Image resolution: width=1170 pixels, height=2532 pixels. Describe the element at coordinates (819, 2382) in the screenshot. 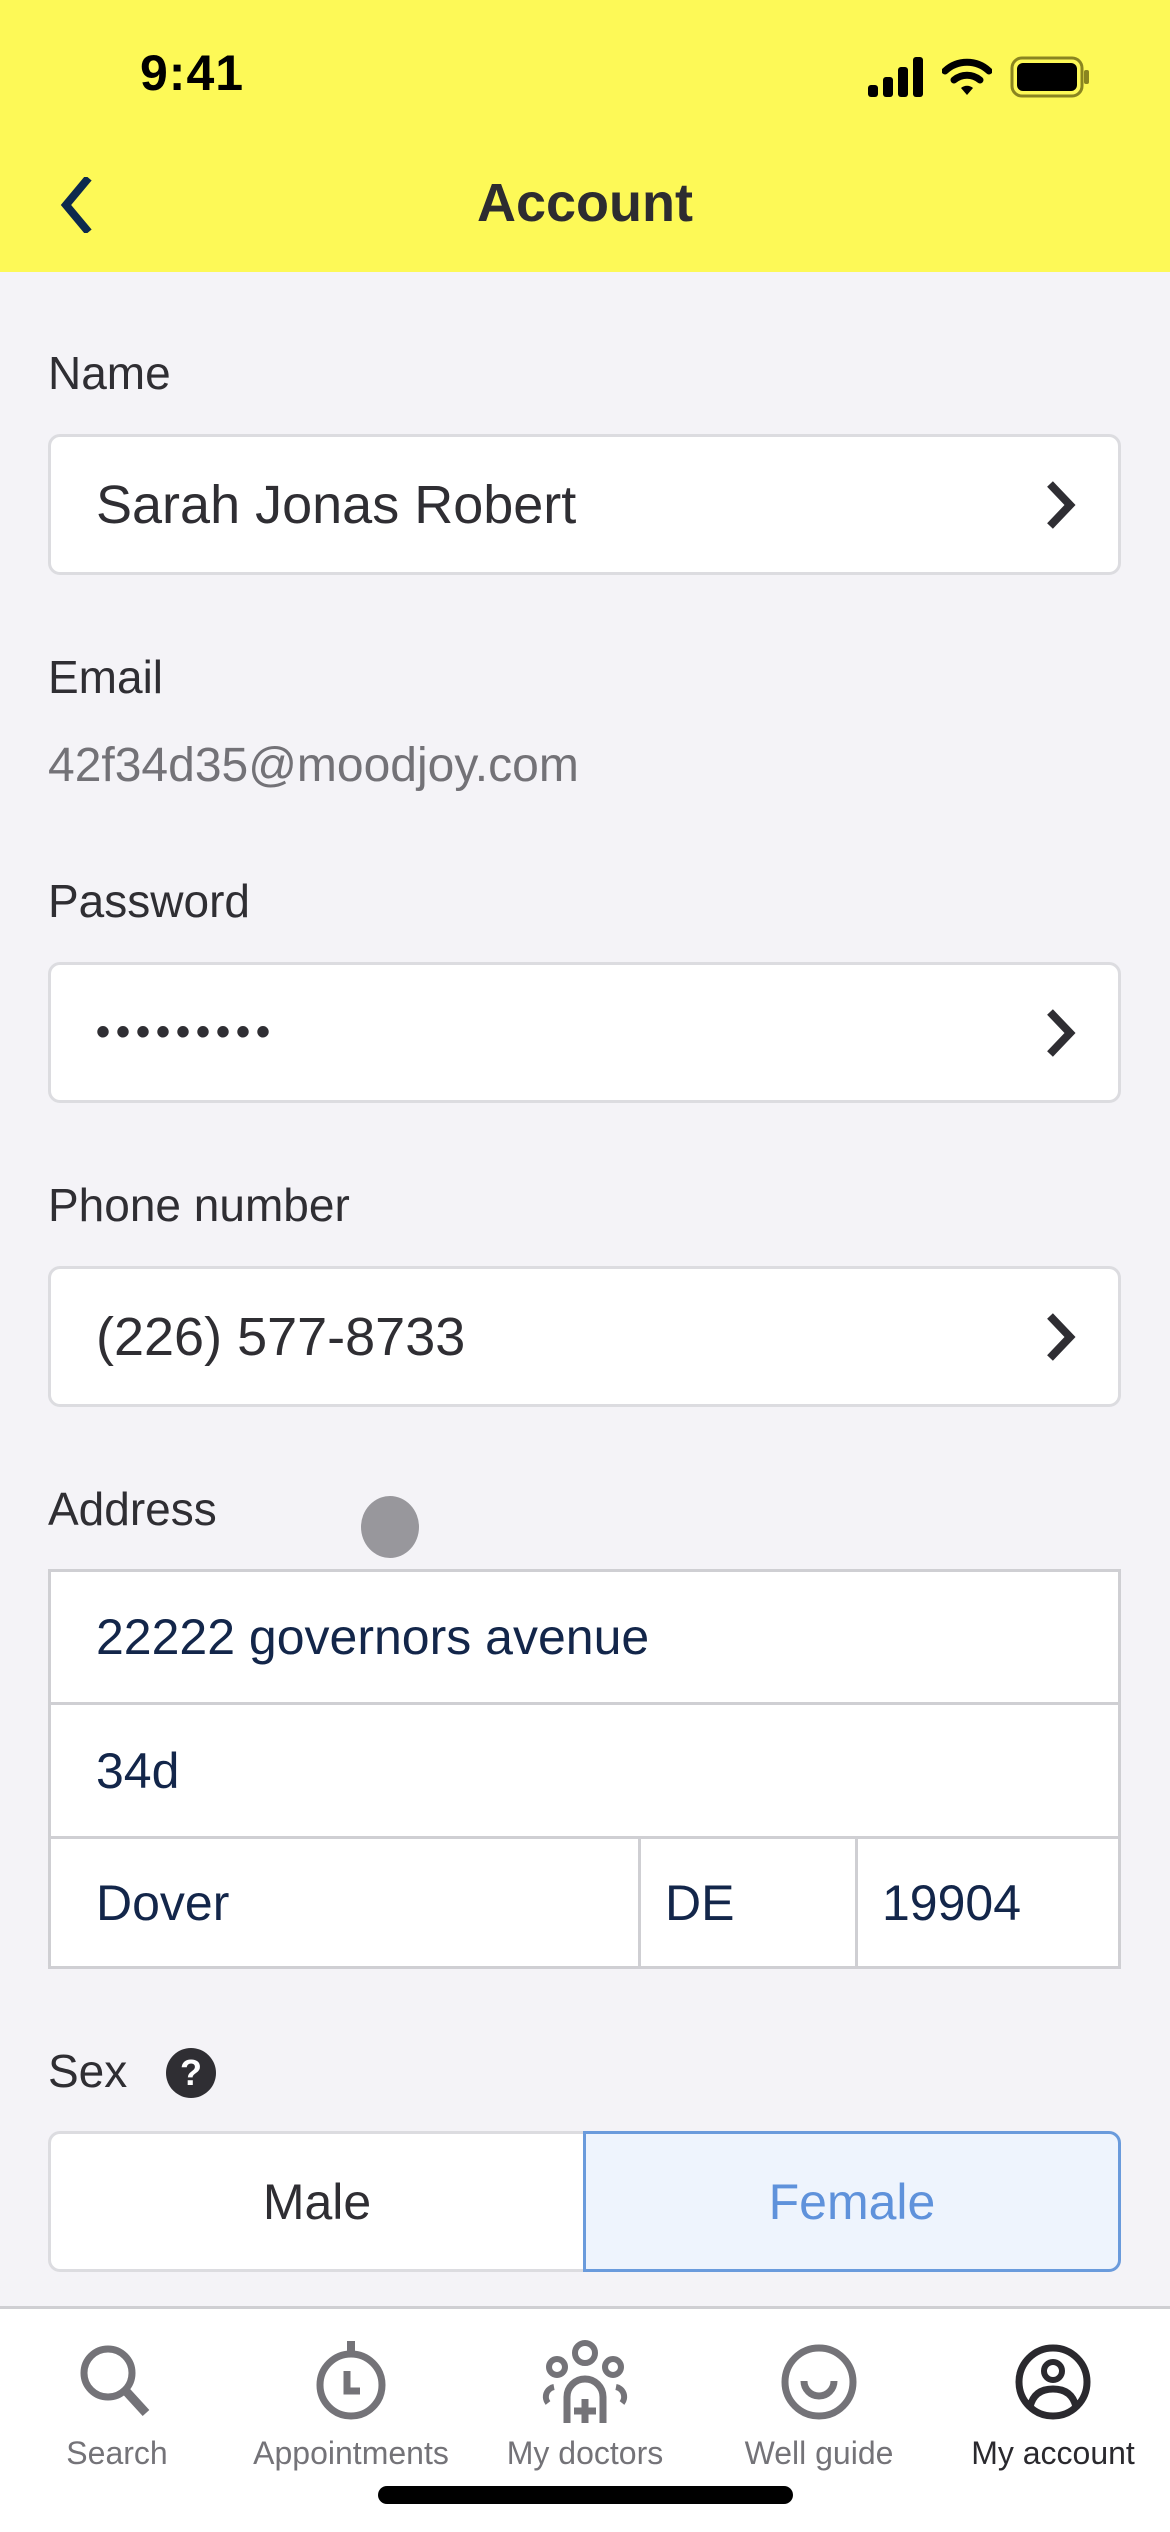

I see `smile-circle-icon` at that location.